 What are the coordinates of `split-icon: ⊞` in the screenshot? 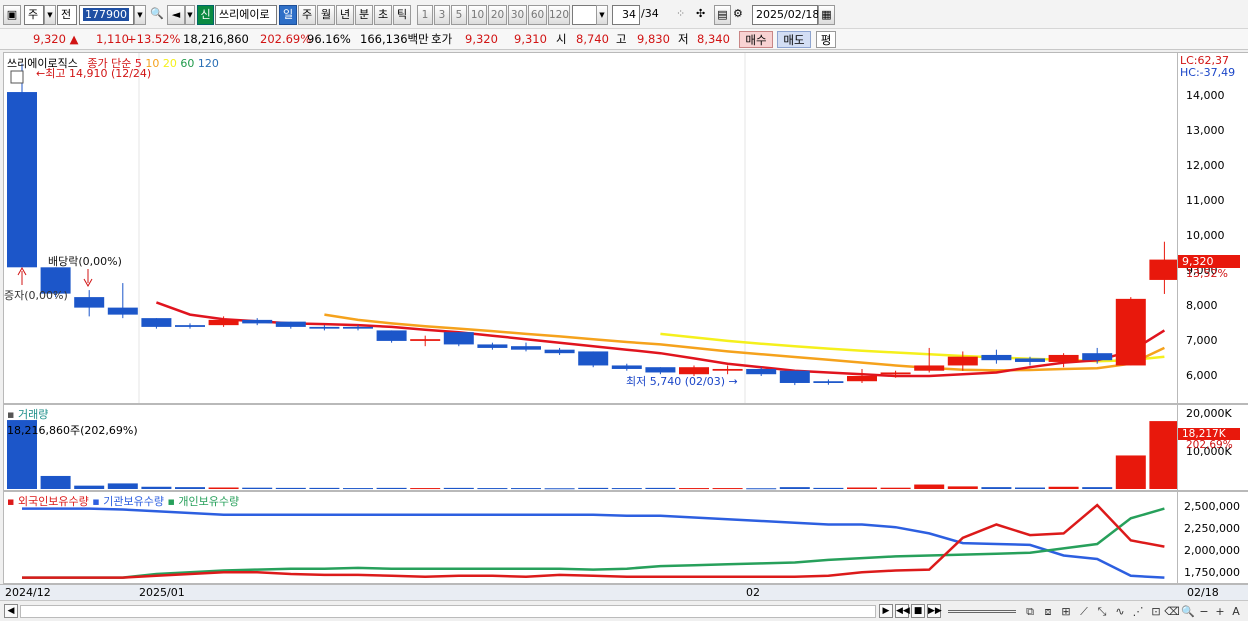 It's located at (1066, 611).